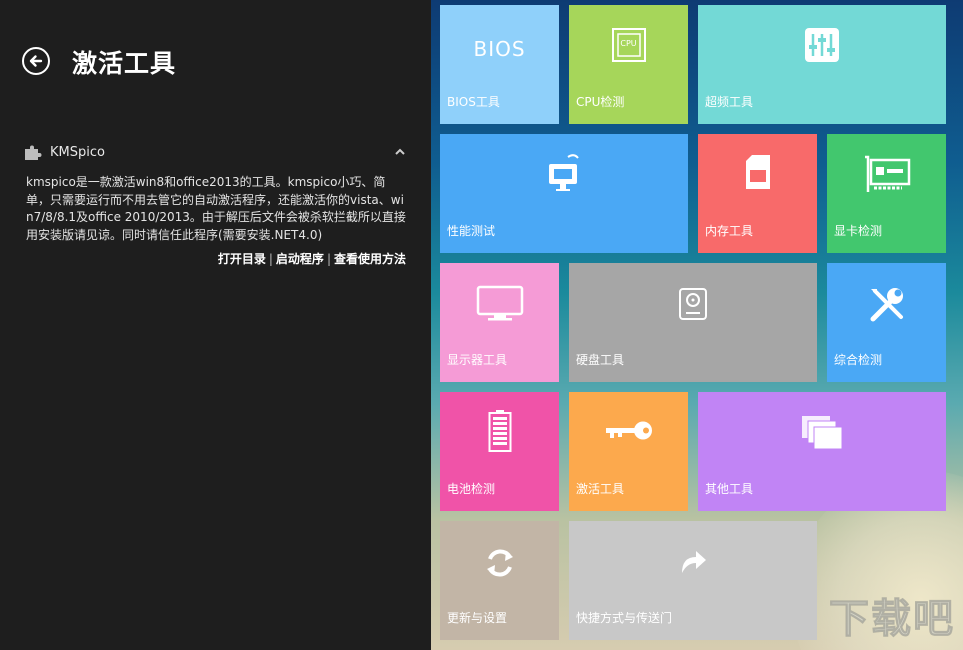 The image size is (963, 650). I want to click on arrow-left-icon, so click(36, 61).